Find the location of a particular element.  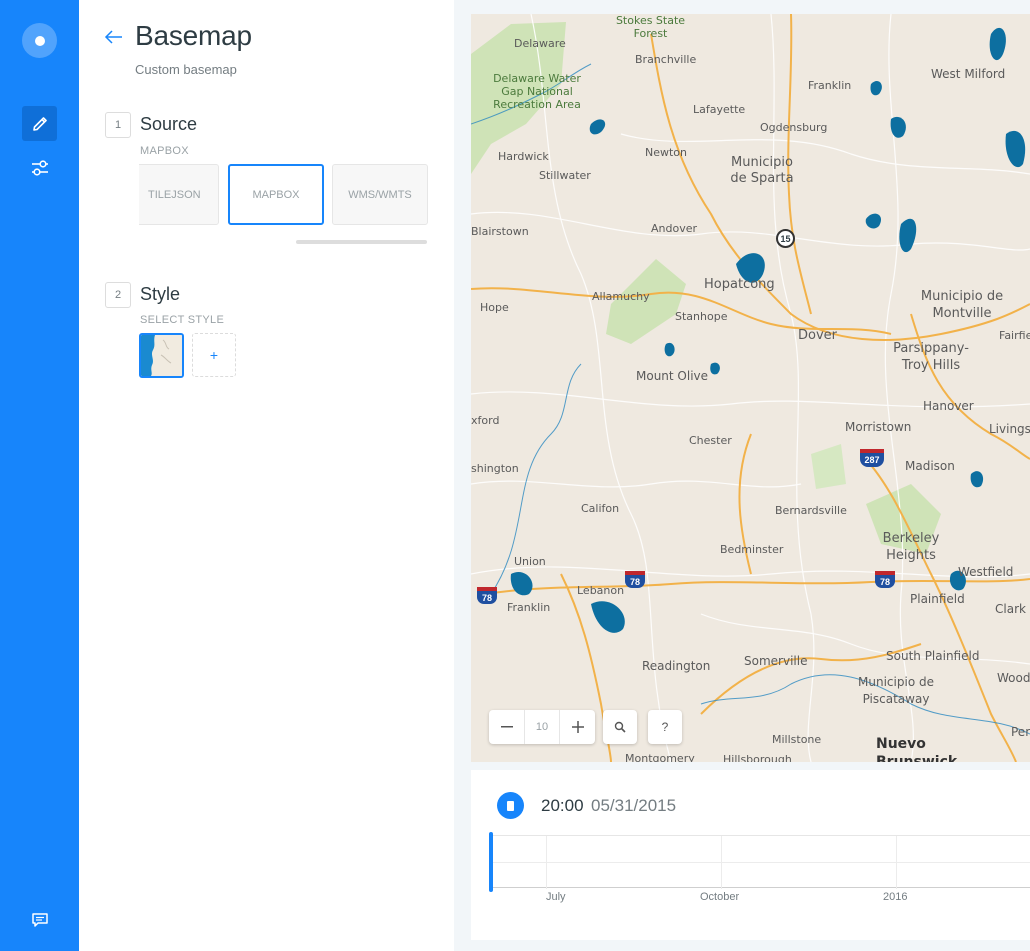

map-help-button: ? is located at coordinates (665, 727).